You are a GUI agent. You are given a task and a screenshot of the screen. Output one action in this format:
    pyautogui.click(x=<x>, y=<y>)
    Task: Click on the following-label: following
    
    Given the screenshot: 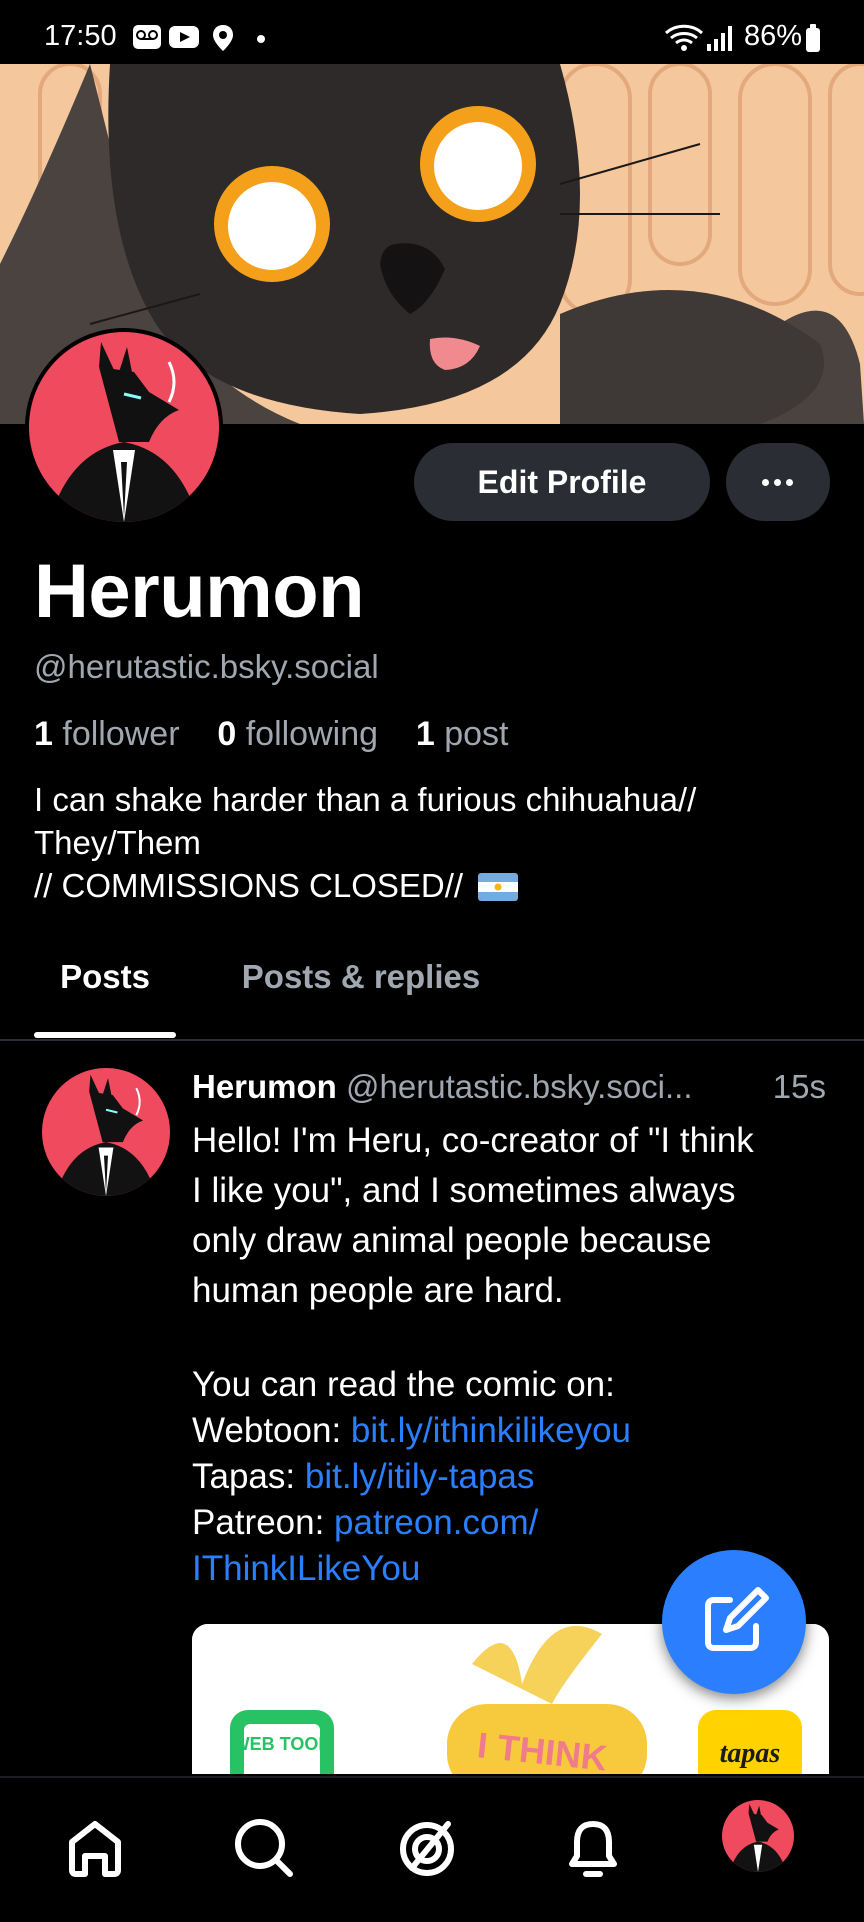 What is the action you would take?
    pyautogui.click(x=312, y=734)
    